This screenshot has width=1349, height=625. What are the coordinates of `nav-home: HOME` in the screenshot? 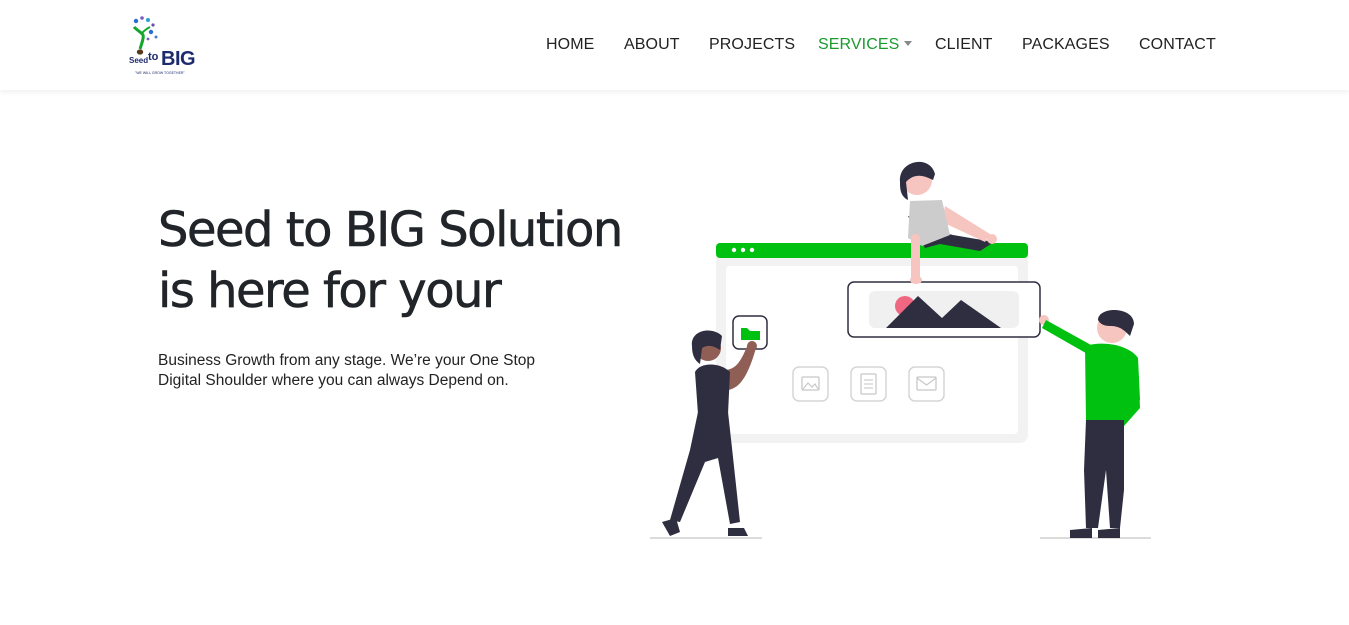 It's located at (570, 45).